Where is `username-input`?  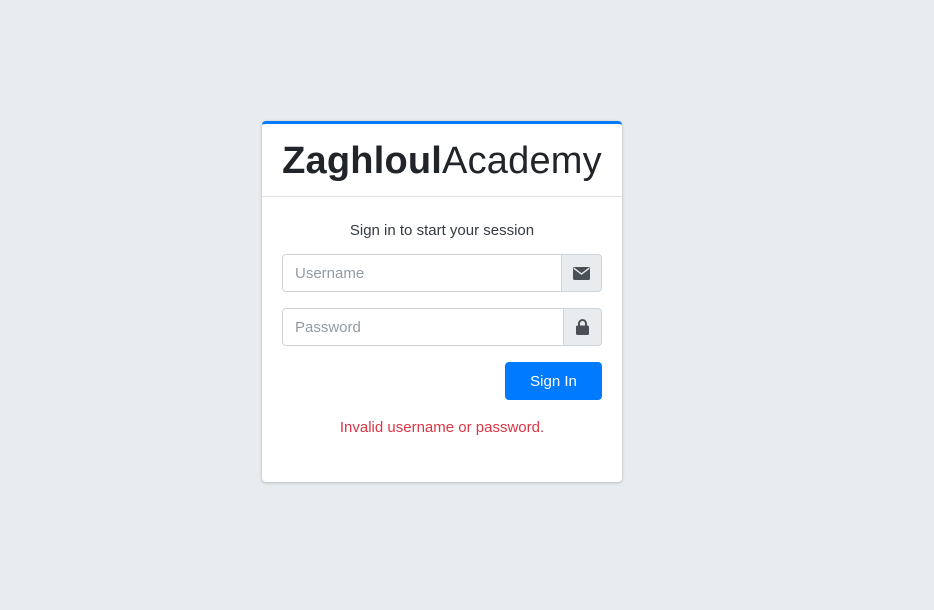 username-input is located at coordinates (421, 273).